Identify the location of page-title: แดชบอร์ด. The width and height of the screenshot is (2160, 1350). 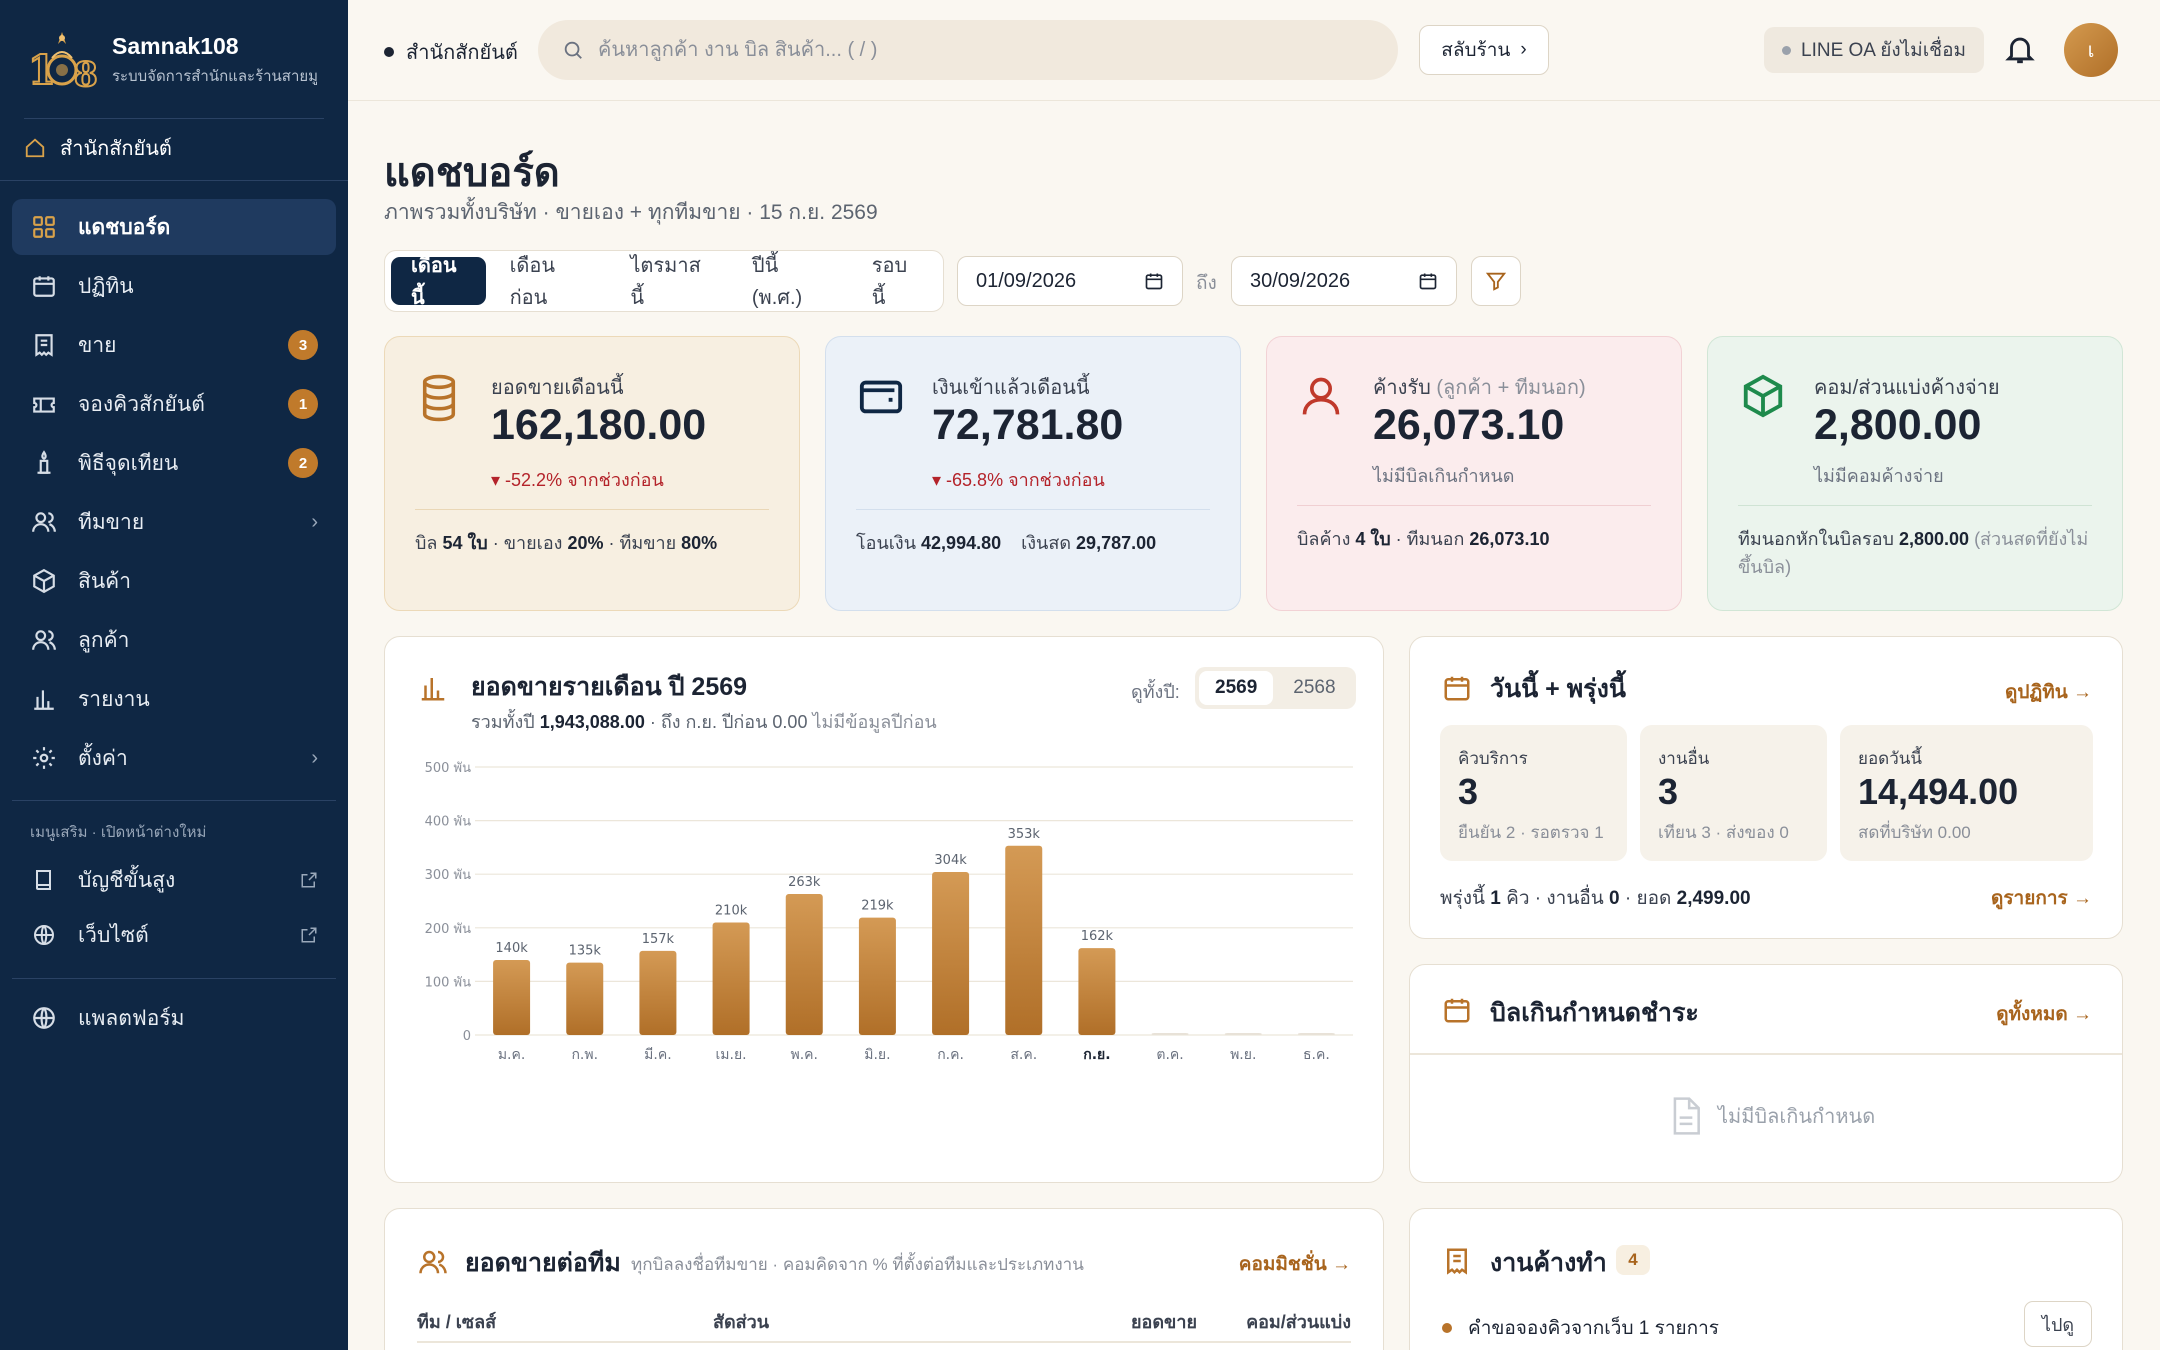
(472, 173).